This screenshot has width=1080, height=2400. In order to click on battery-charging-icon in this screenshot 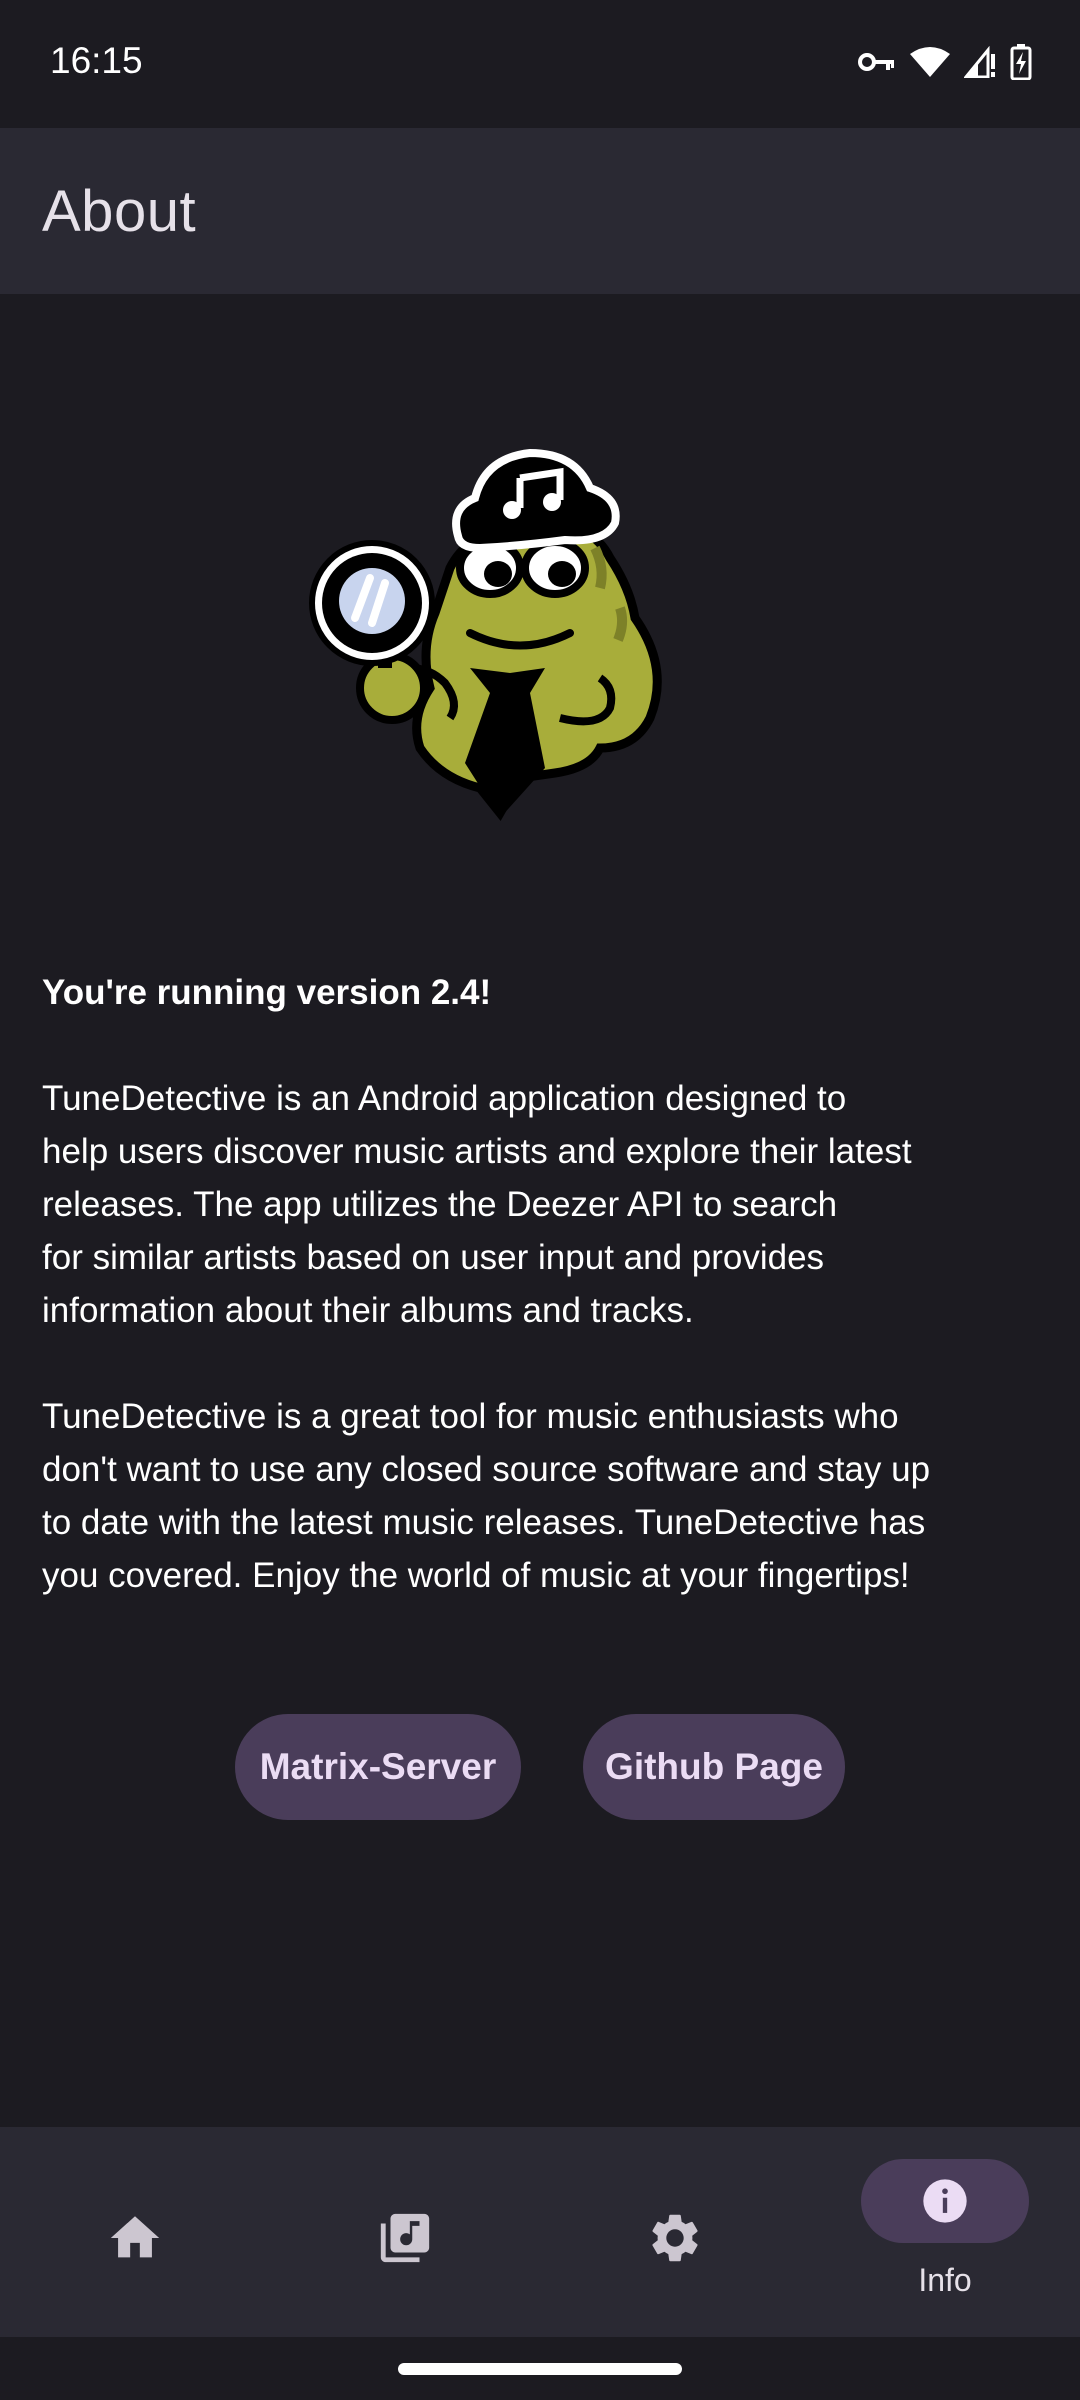, I will do `click(1021, 64)`.